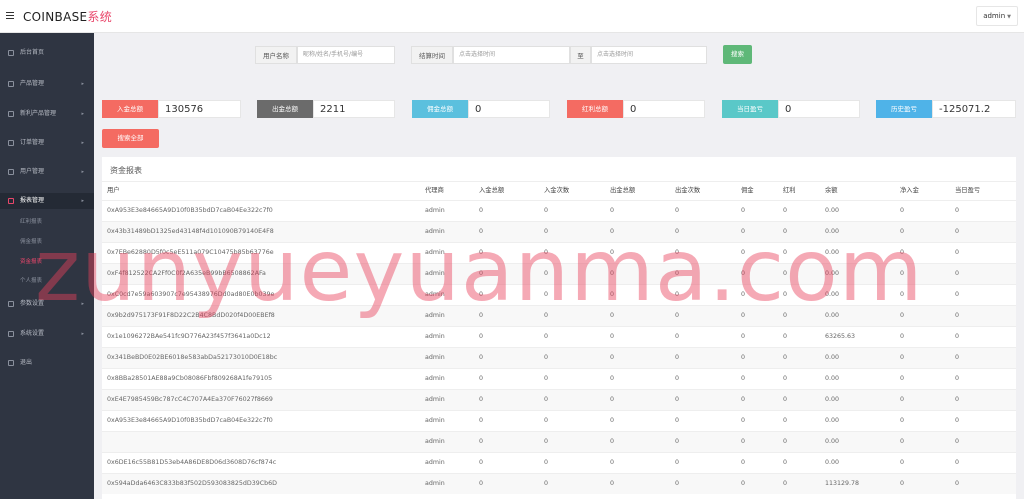 The height and width of the screenshot is (499, 1024). Describe the element at coordinates (11, 172) in the screenshot. I see `user-icon` at that location.